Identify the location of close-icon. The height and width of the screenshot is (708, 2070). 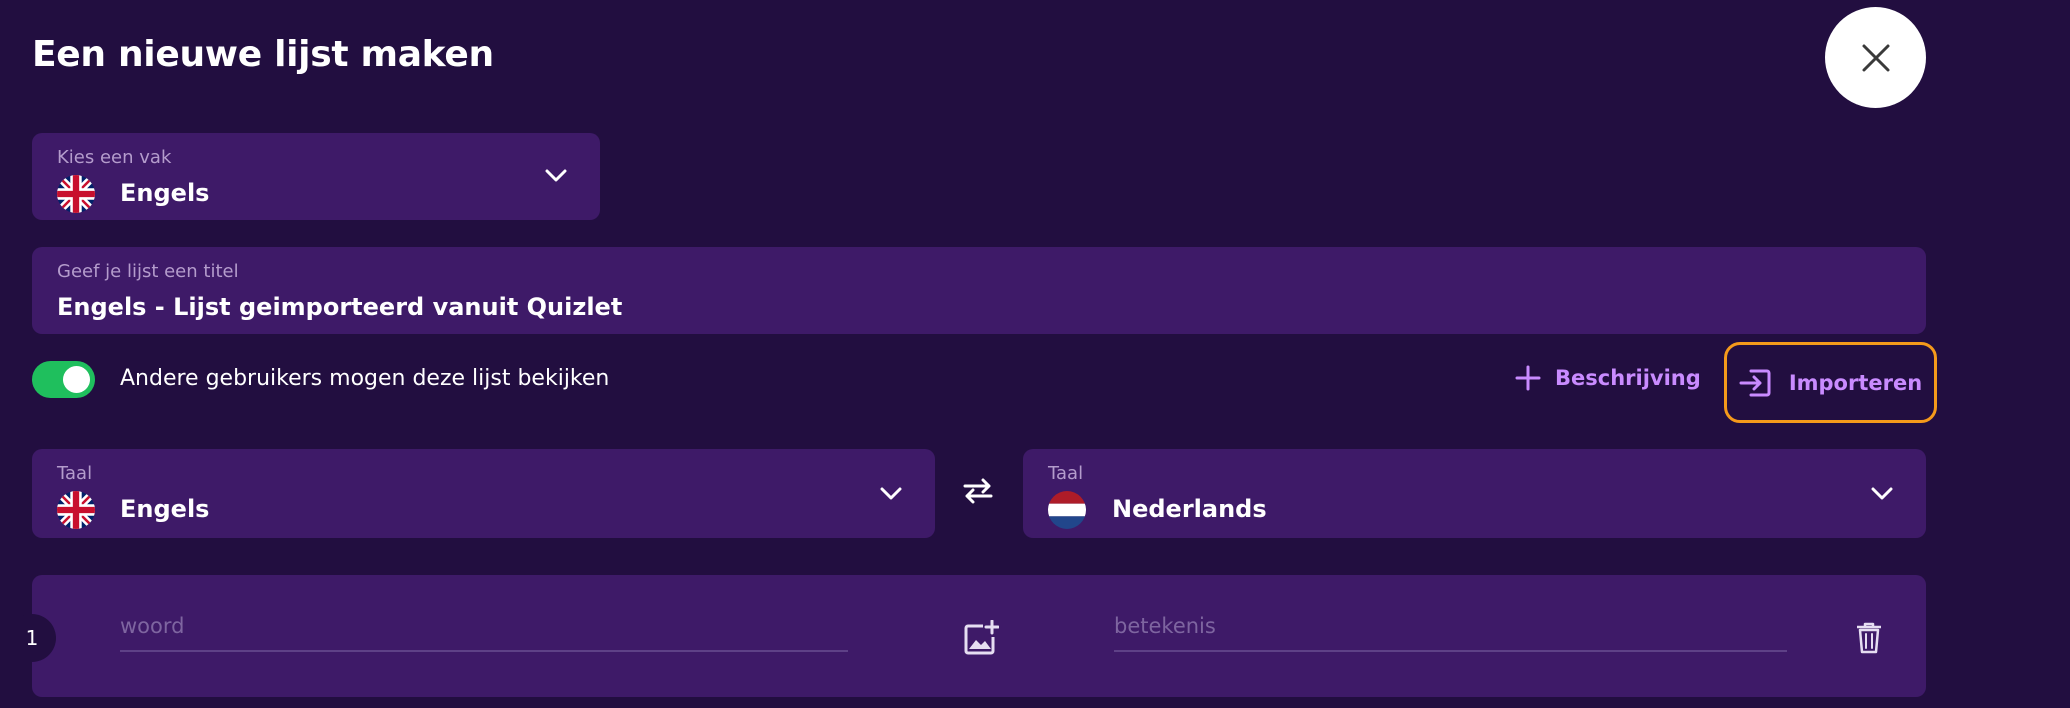
(1875, 57).